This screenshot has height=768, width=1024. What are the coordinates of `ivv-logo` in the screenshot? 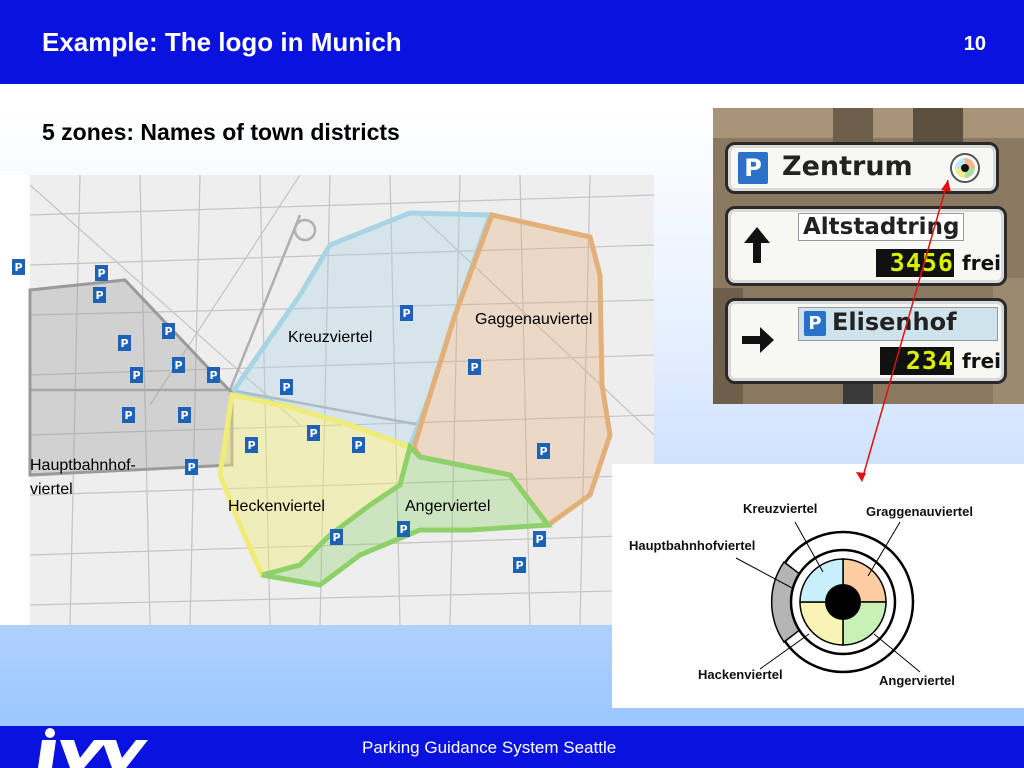 It's located at (93, 748).